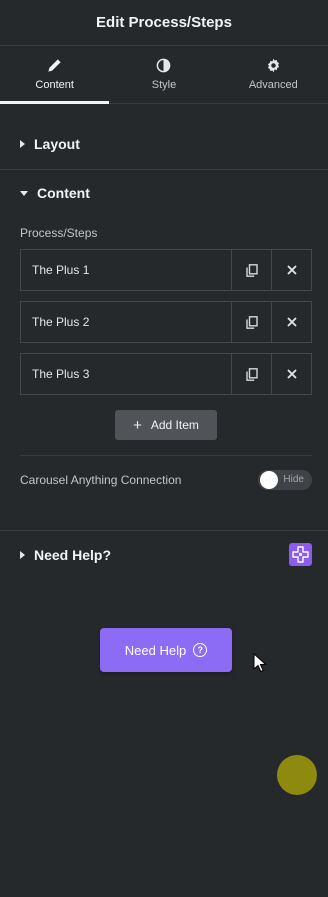  What do you see at coordinates (174, 425) in the screenshot?
I see `add-item-label: Add Item` at bounding box center [174, 425].